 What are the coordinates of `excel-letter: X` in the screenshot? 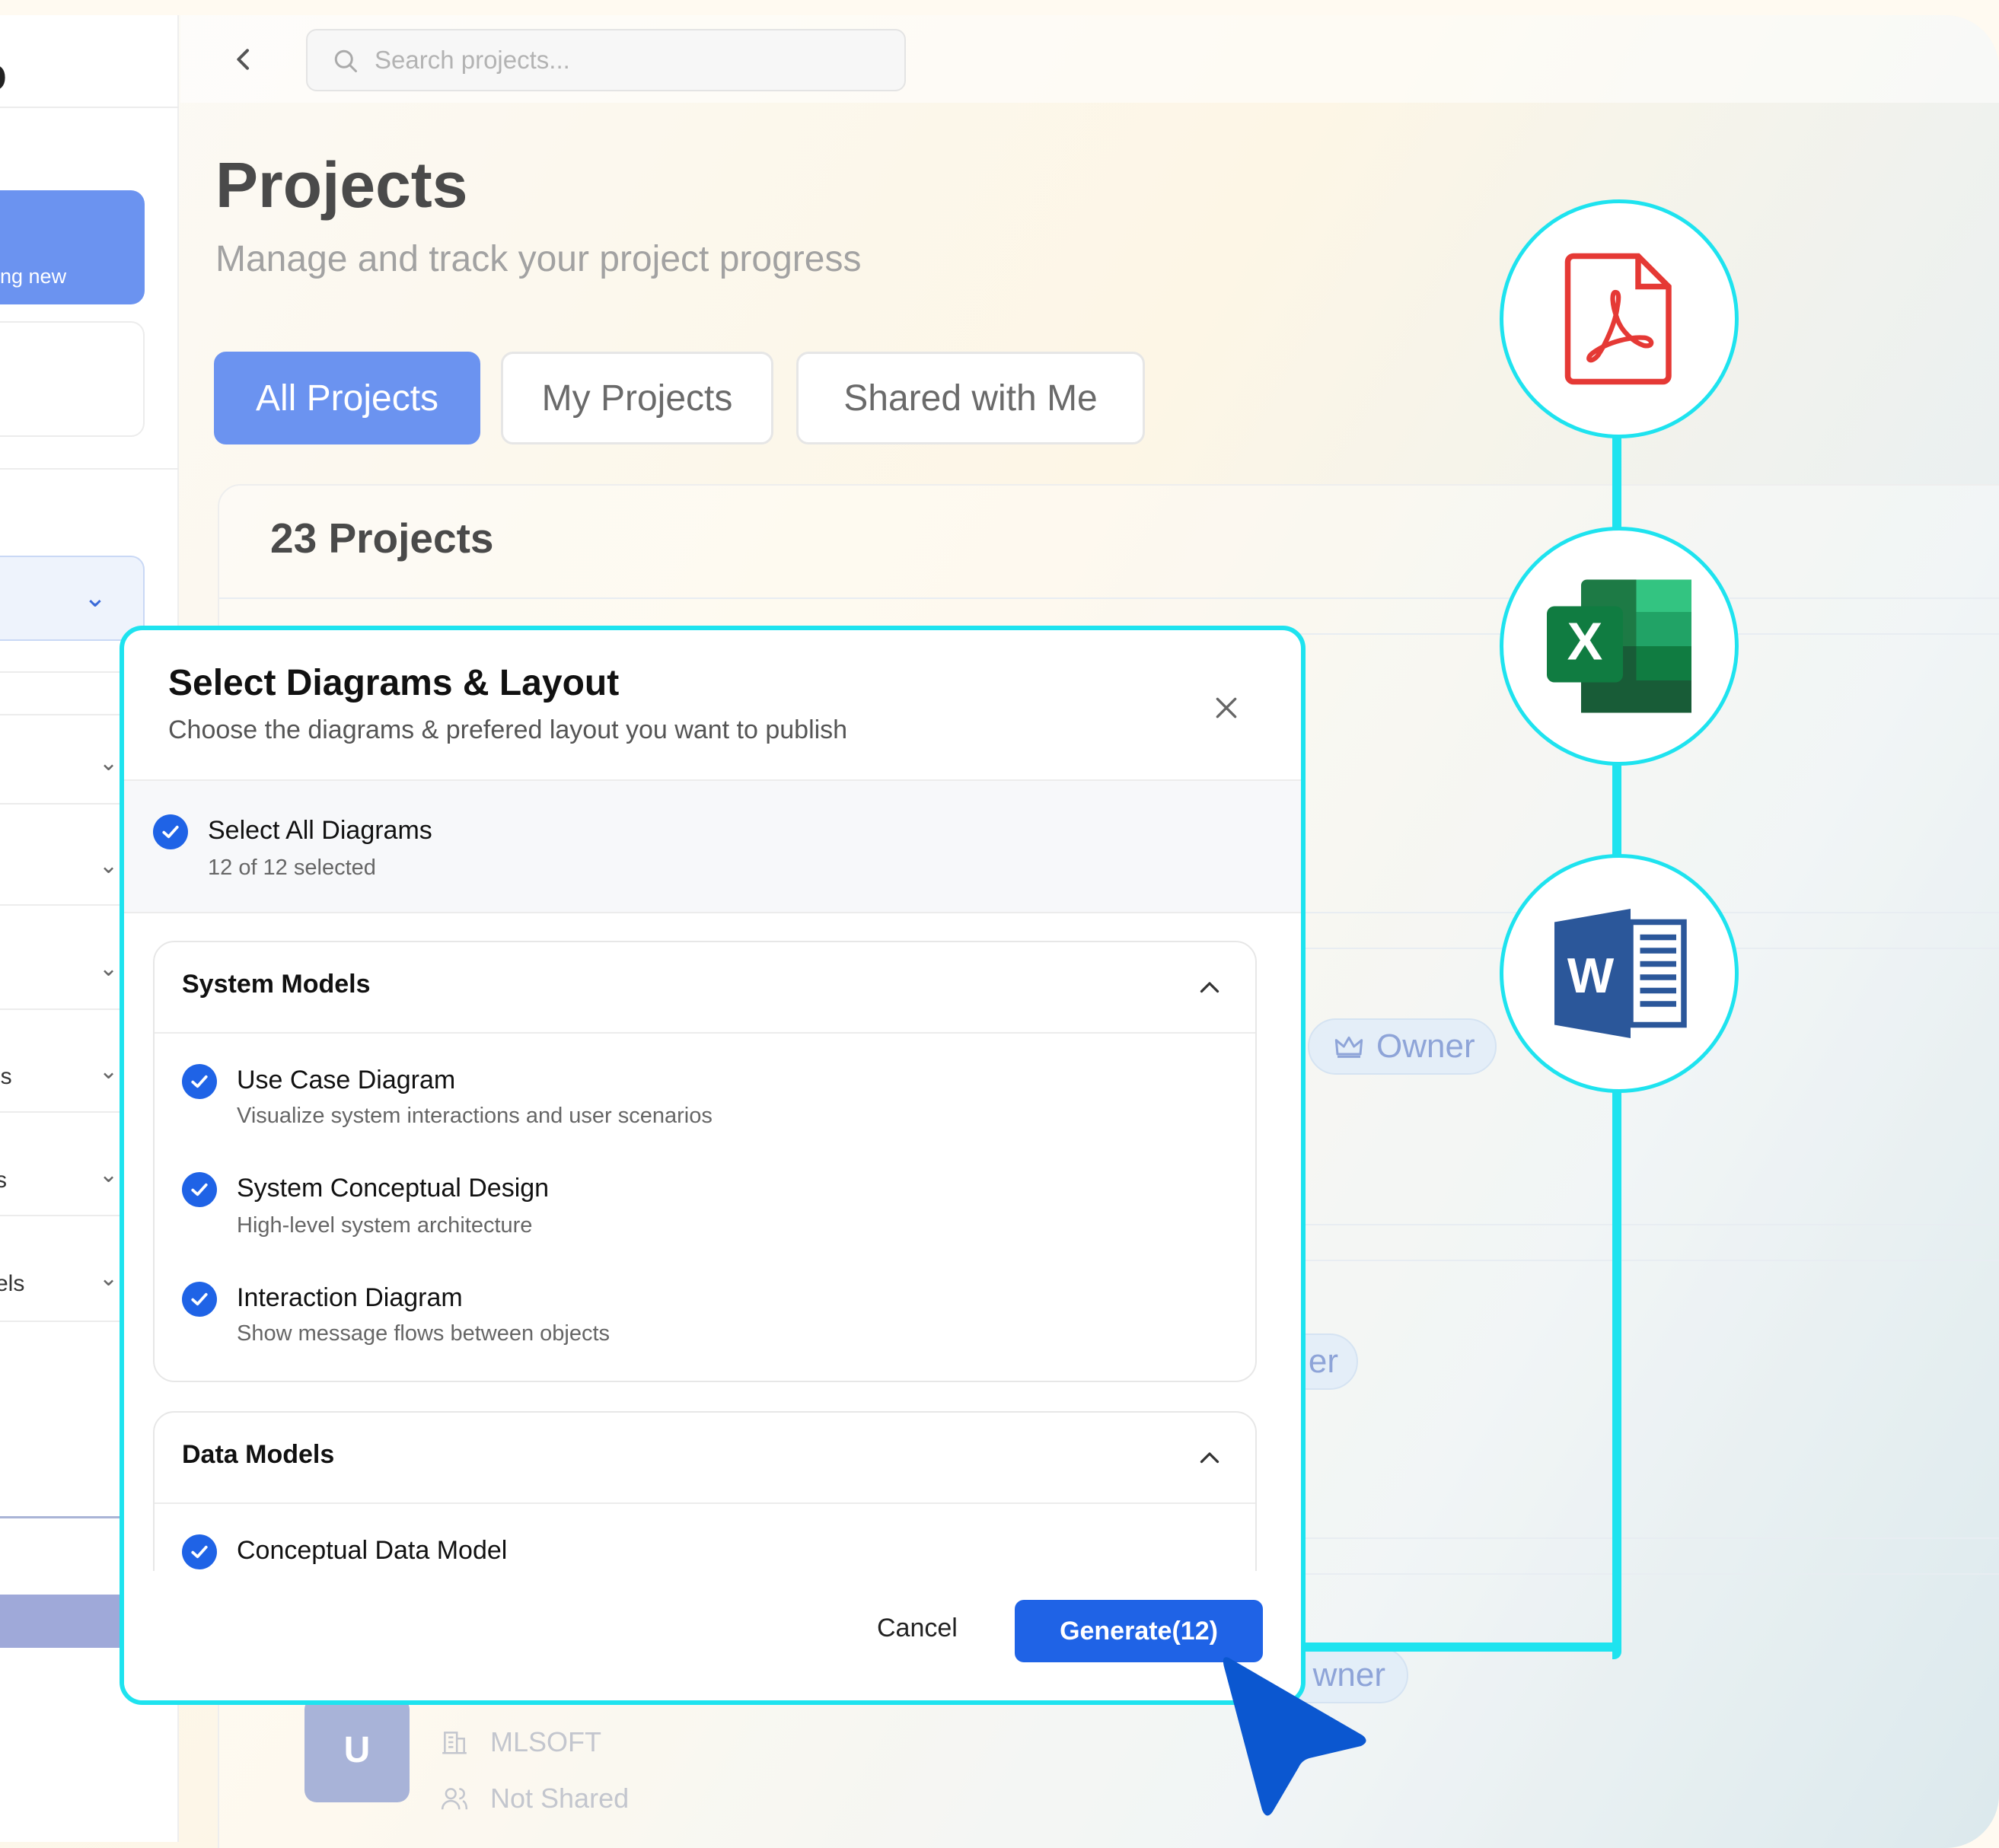 It's located at (1585, 641).